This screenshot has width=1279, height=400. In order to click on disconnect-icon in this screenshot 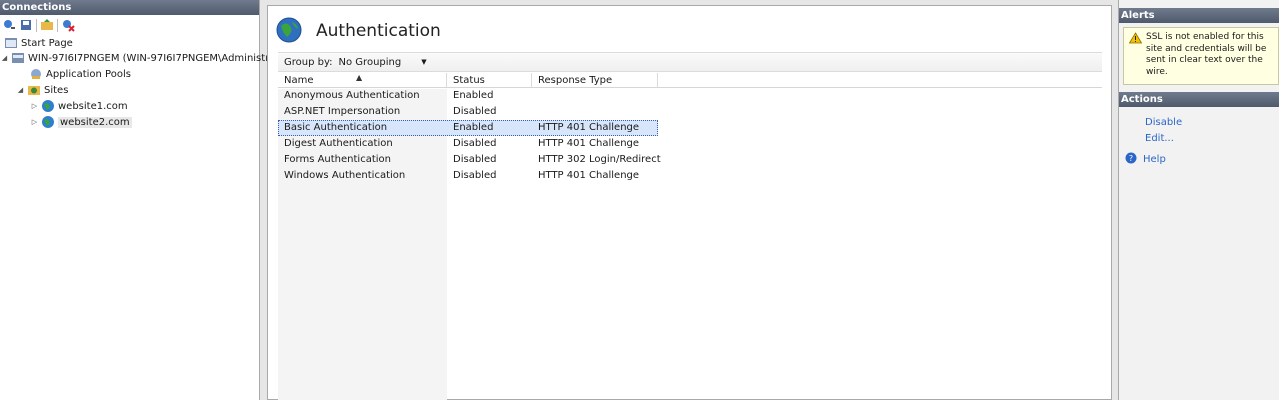, I will do `click(68, 25)`.